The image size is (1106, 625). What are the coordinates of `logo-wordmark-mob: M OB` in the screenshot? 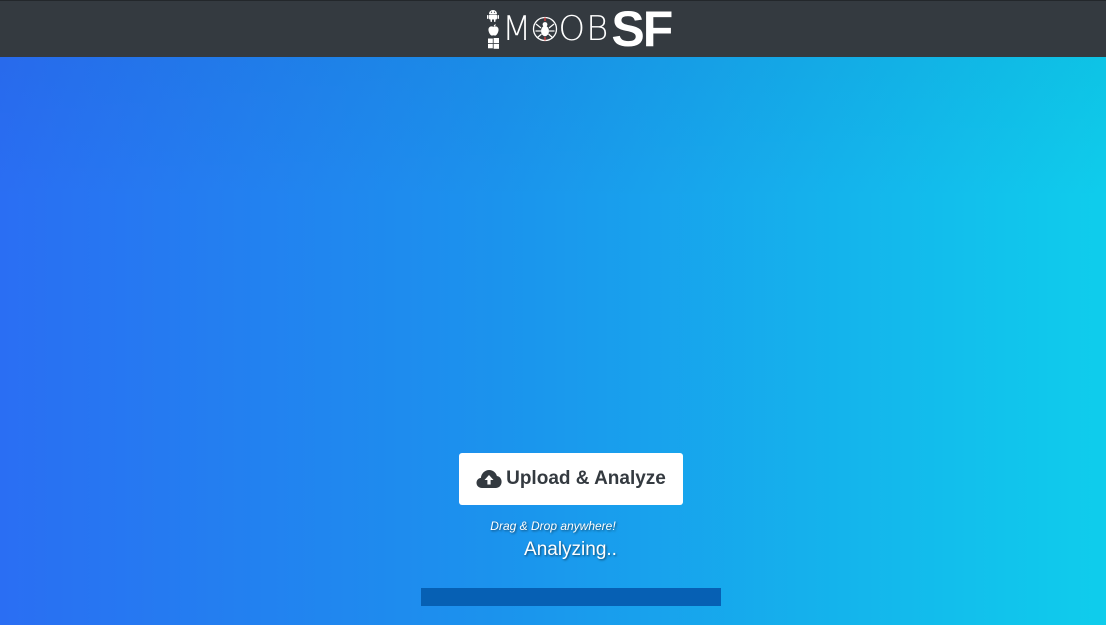 It's located at (555, 29).